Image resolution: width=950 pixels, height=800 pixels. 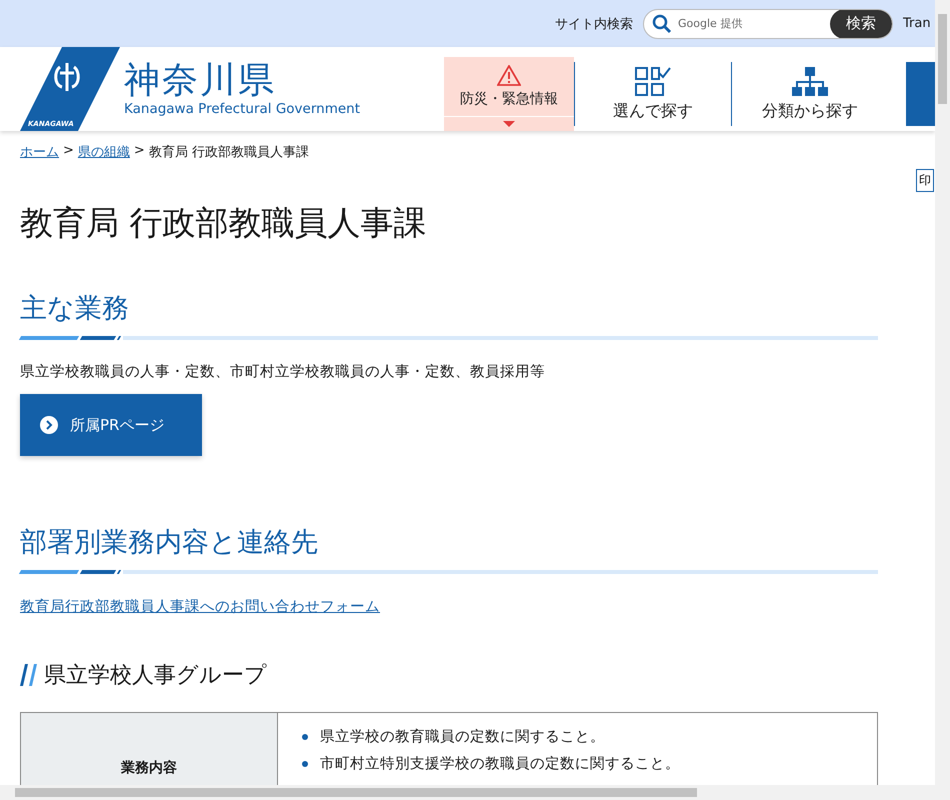 I want to click on search-field: Google 提供 検索, so click(x=768, y=23).